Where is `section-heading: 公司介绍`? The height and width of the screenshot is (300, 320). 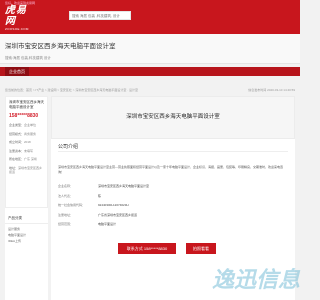
section-heading: 公司介绍 is located at coordinates (68, 147).